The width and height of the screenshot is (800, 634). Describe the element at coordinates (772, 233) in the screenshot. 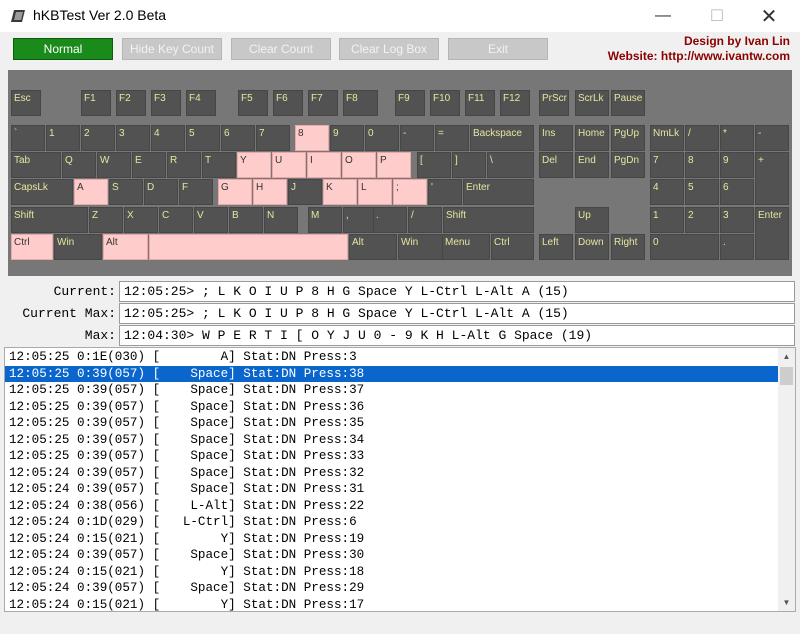

I see `key-numenter: Enter` at that location.